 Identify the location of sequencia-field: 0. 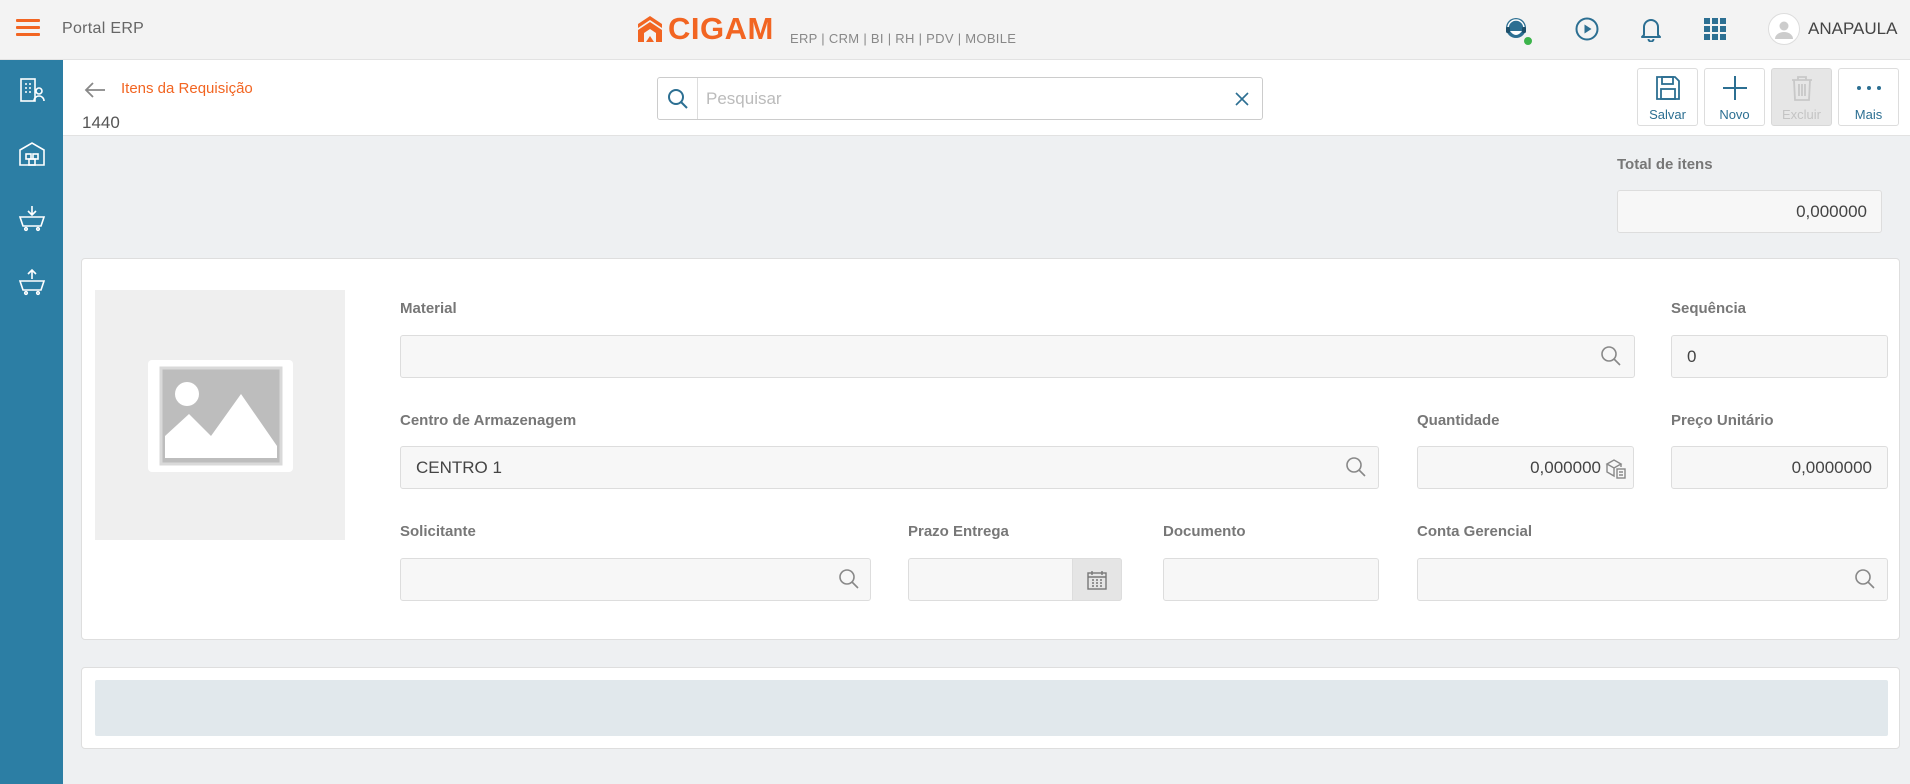
(1779, 356).